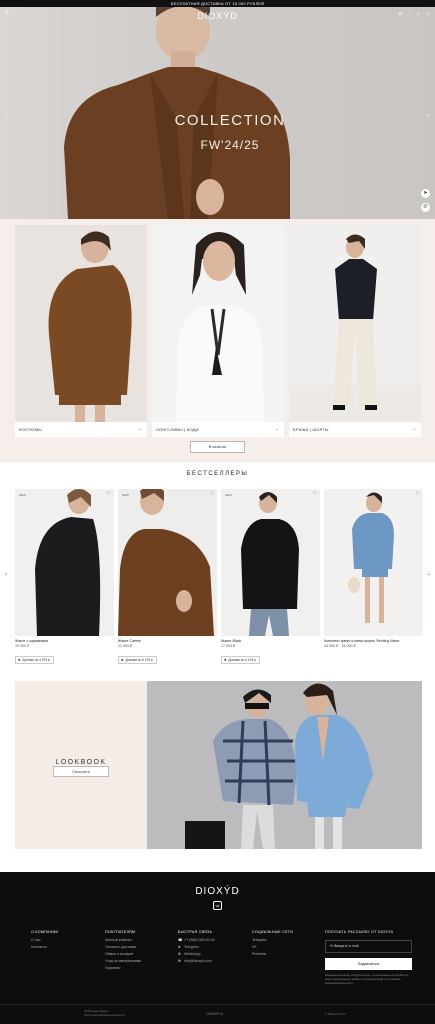  I want to click on category-card-pants: БРЮКИ | ШОРТЫ →, so click(355, 331).